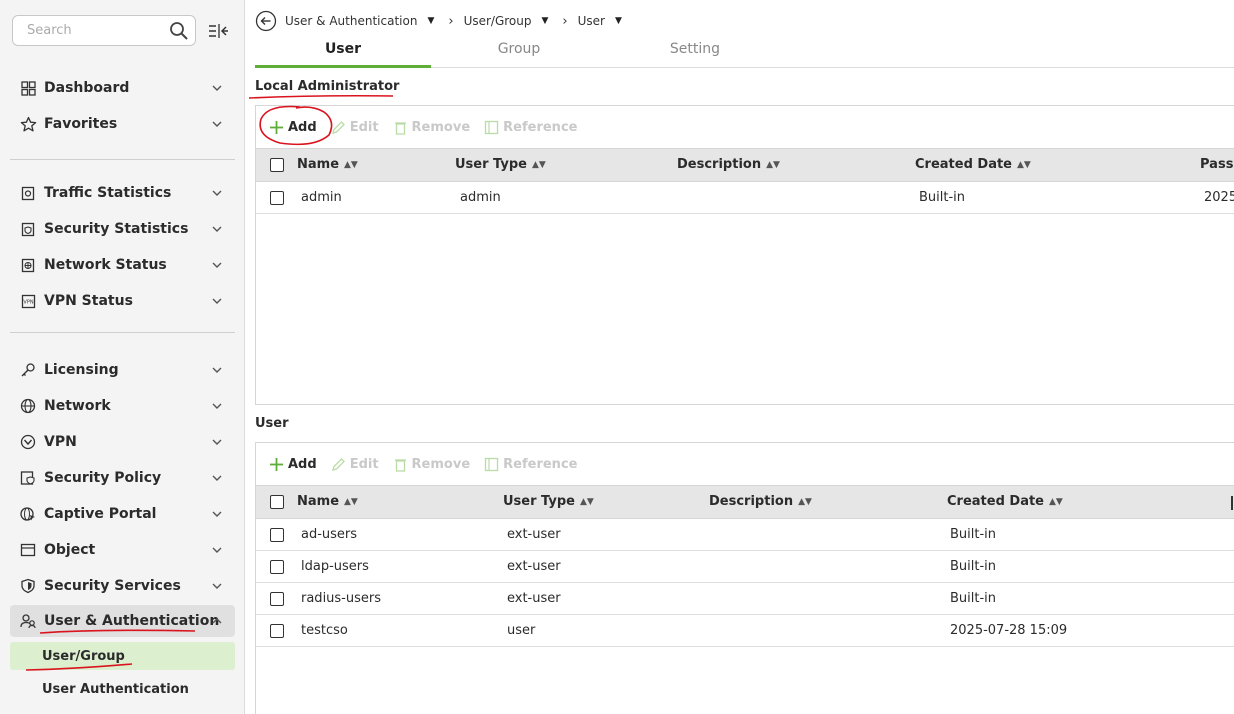 This screenshot has height=714, width=1234. Describe the element at coordinates (132, 621) in the screenshot. I see `nav-label: User & Authentication` at that location.